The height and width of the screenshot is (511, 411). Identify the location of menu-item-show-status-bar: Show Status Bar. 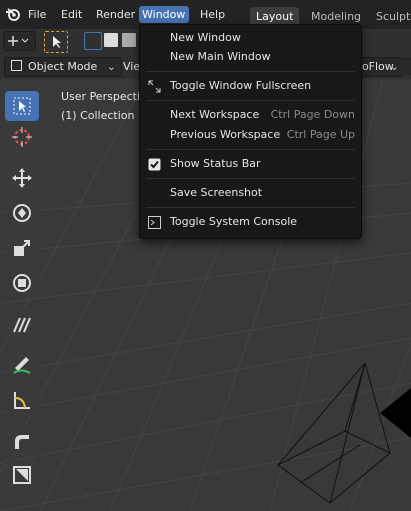
(250, 164).